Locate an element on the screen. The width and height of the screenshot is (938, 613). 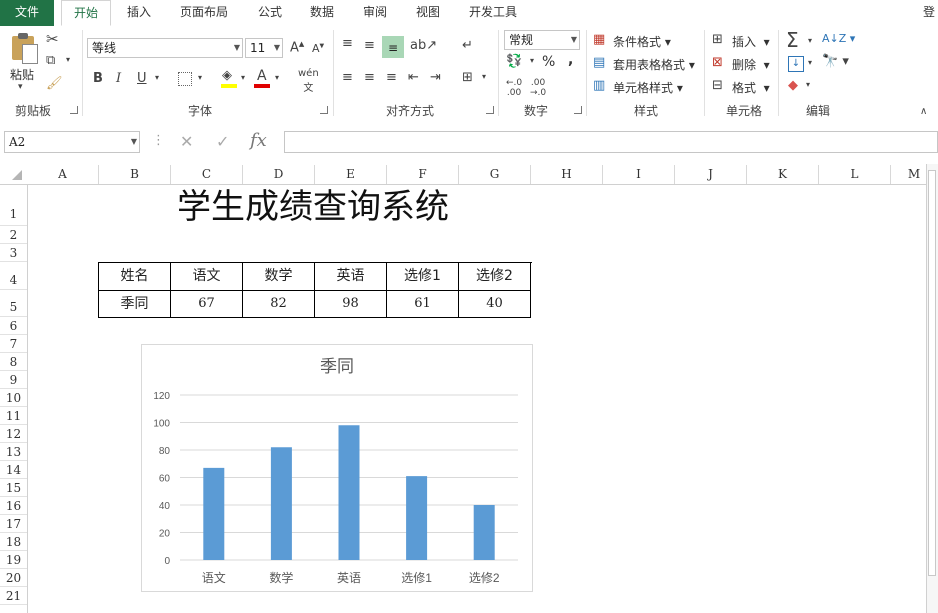
collapse-ribbon-icon: ∧ is located at coordinates (923, 111).